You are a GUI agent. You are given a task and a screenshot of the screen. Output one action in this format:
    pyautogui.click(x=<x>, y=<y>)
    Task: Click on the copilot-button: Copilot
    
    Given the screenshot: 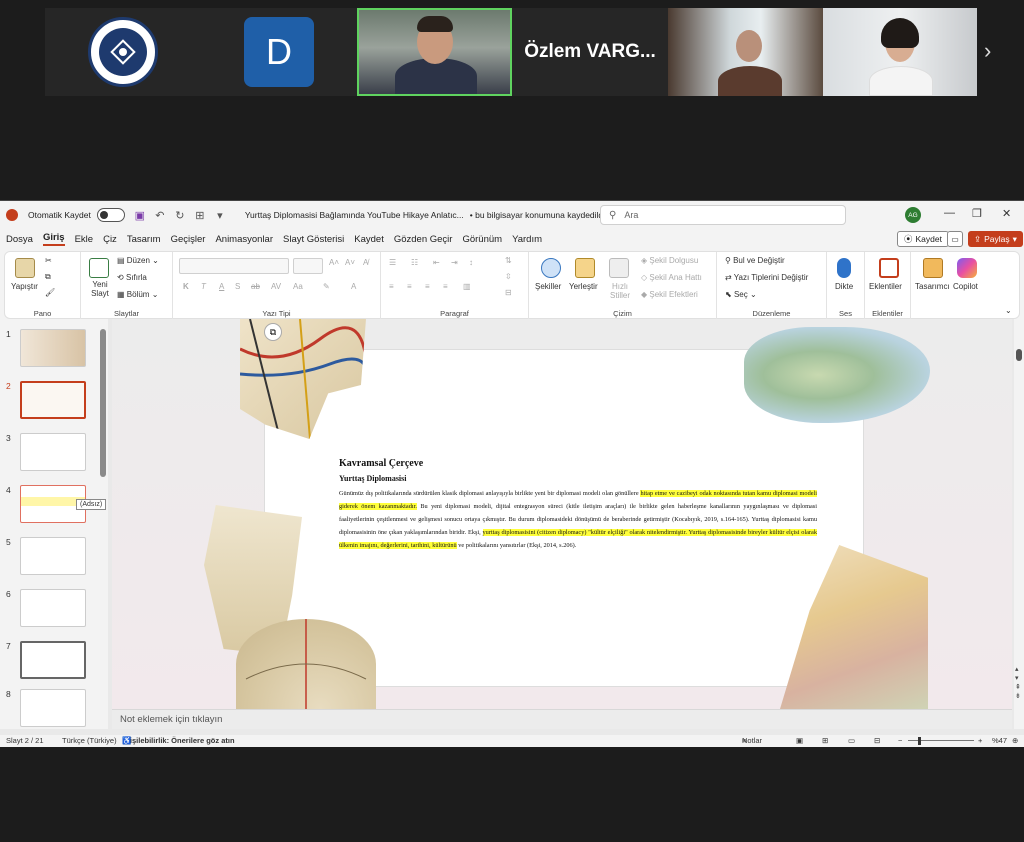 What is the action you would take?
    pyautogui.click(x=965, y=286)
    